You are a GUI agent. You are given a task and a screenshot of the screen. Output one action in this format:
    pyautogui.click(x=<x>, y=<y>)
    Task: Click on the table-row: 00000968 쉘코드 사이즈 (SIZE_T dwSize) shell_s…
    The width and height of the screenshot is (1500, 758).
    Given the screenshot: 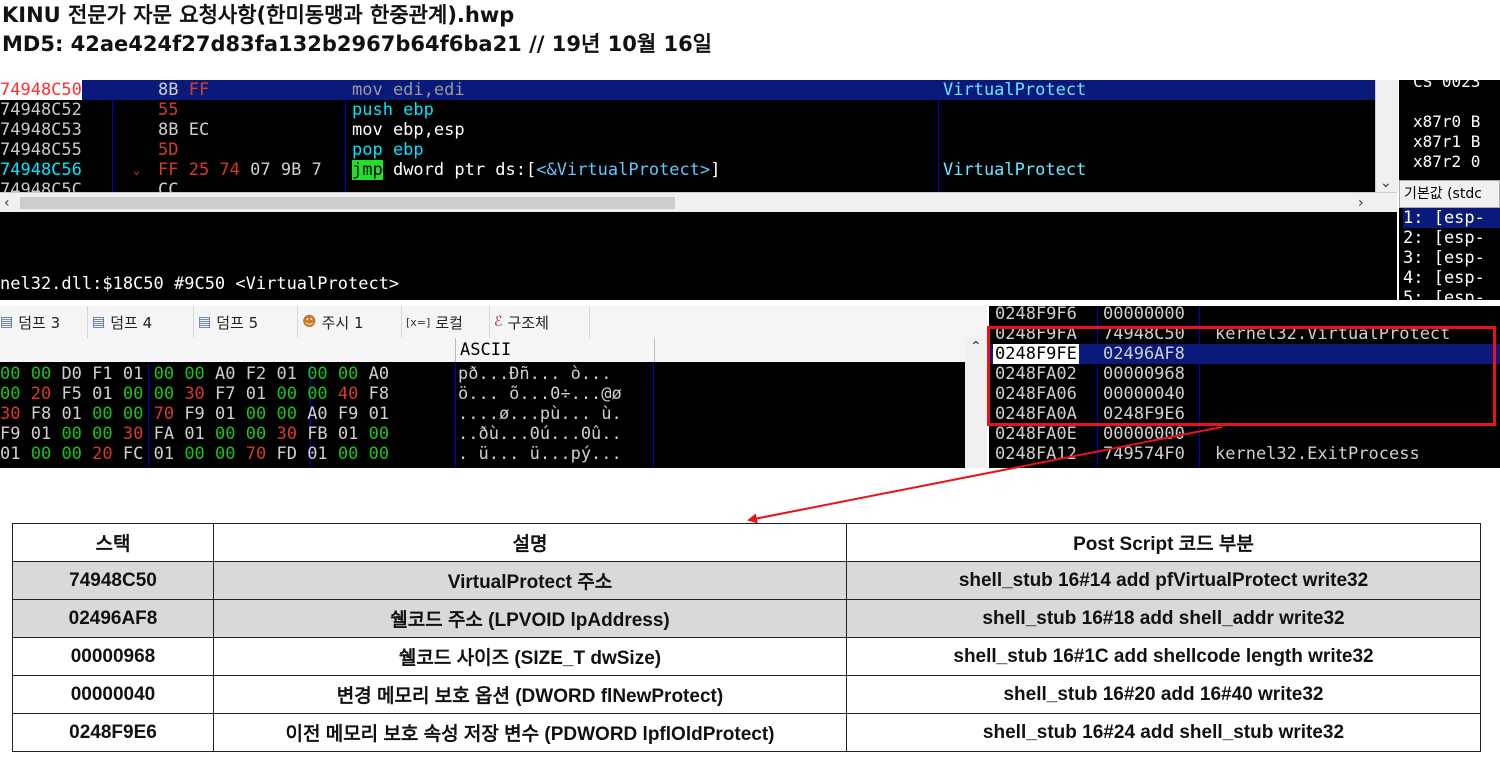 What is the action you would take?
    pyautogui.click(x=746, y=656)
    